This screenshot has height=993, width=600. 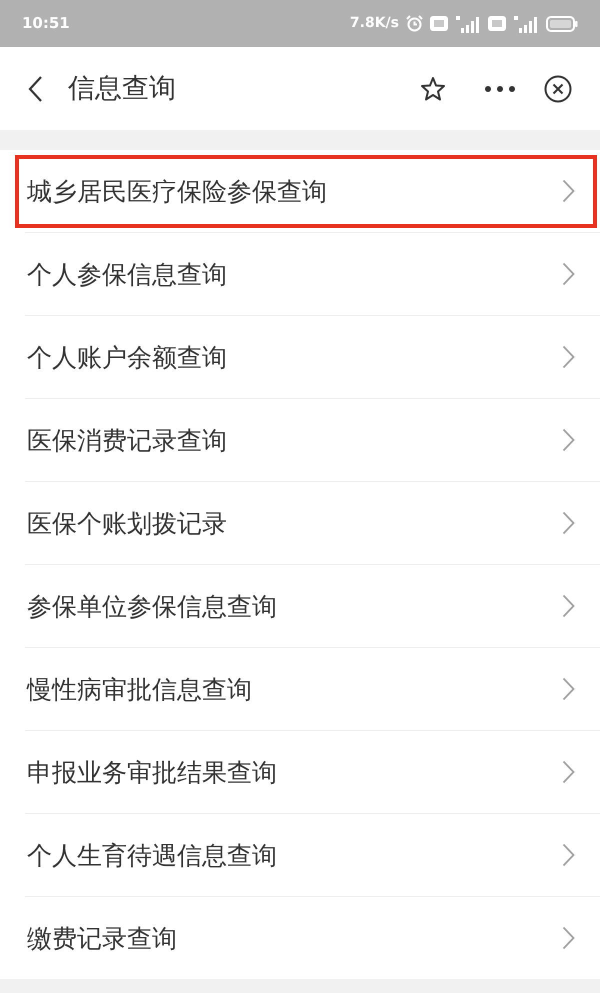 What do you see at coordinates (414, 23) in the screenshot?
I see `alarm-clock-icon` at bounding box center [414, 23].